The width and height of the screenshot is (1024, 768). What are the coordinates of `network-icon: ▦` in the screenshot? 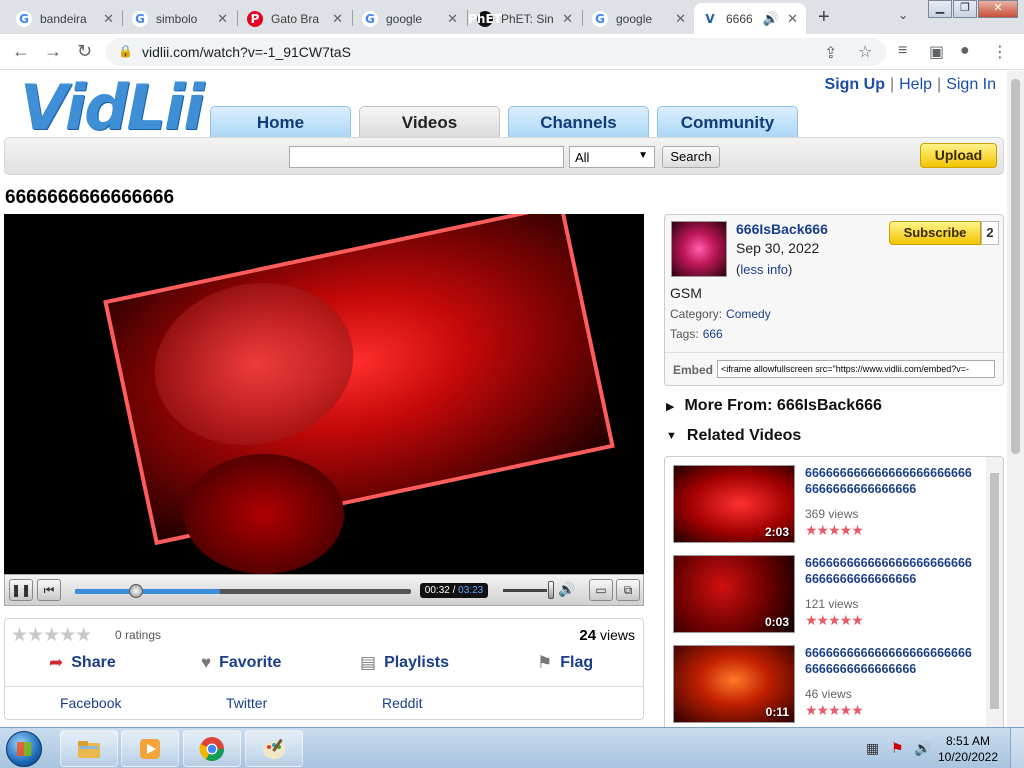 It's located at (872, 748).